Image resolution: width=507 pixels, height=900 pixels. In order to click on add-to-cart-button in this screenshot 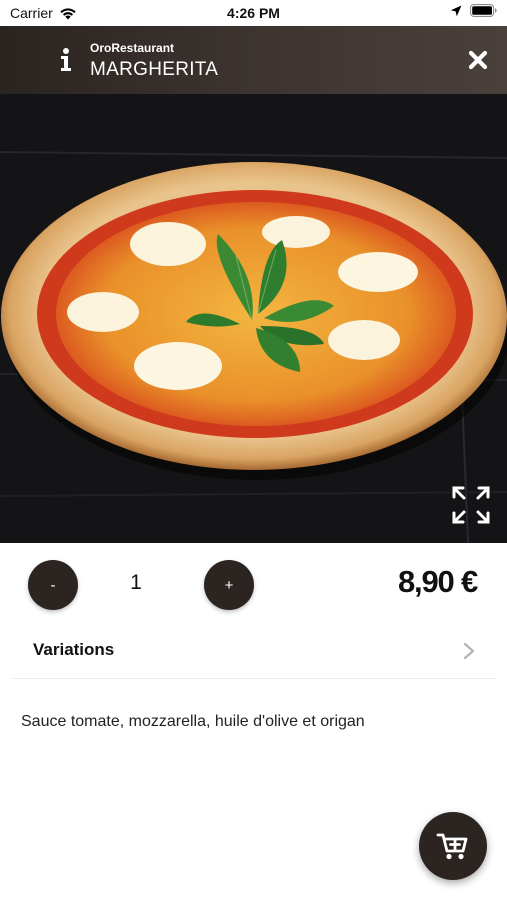, I will do `click(453, 846)`.